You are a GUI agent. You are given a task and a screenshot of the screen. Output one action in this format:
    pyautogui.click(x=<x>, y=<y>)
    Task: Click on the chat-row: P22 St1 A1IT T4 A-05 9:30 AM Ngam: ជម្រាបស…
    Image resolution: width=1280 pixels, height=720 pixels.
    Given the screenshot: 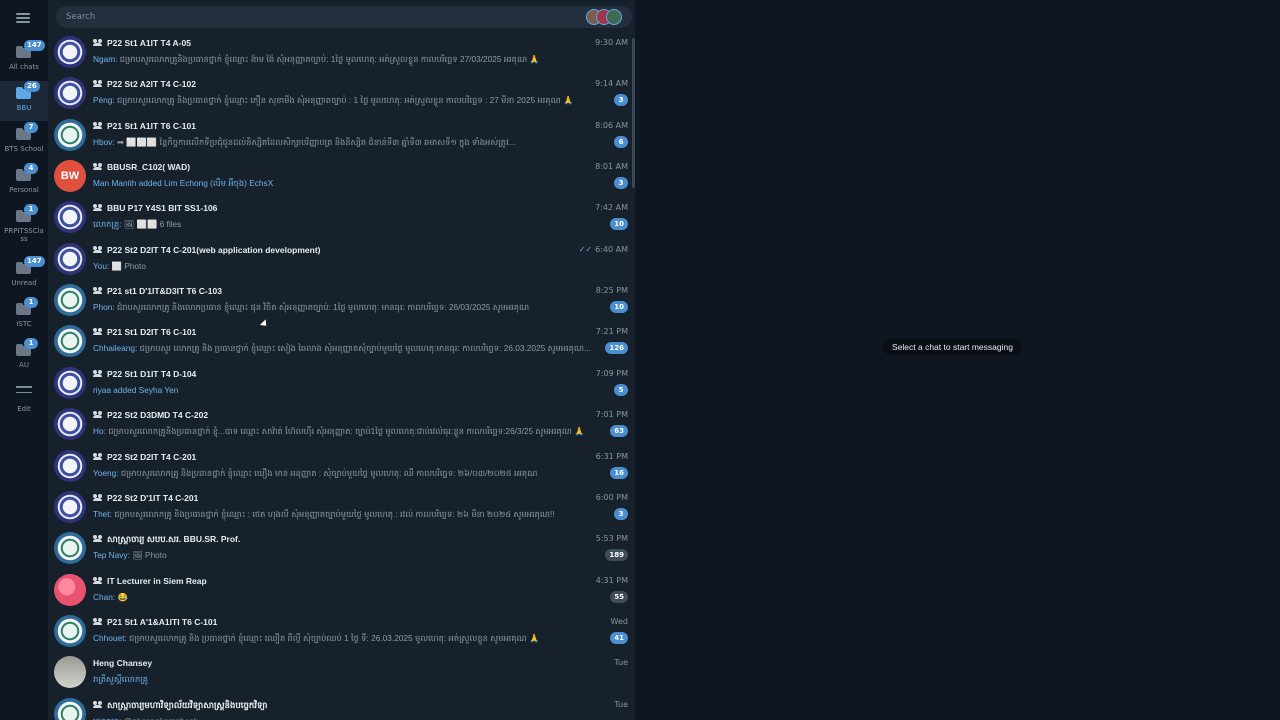 What is the action you would take?
    pyautogui.click(x=340, y=52)
    